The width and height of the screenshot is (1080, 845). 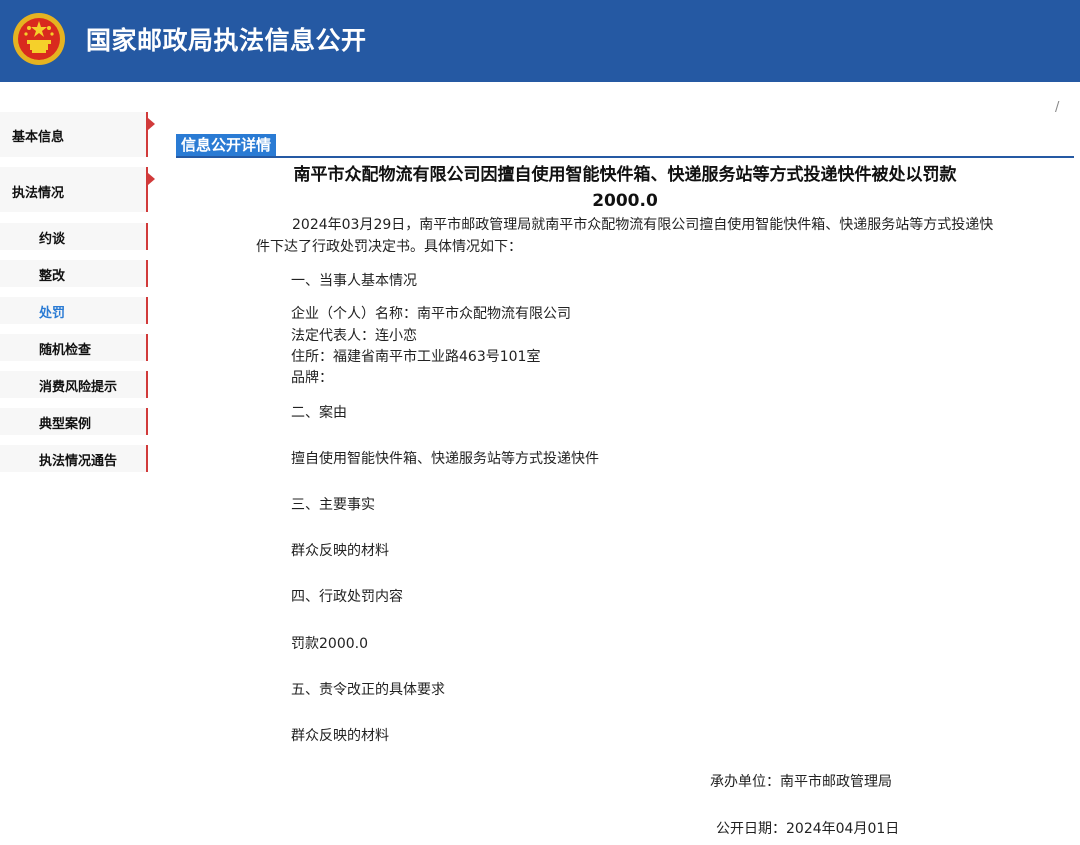 I want to click on sidebar-subitem-penalty: 处罚, so click(x=74, y=310).